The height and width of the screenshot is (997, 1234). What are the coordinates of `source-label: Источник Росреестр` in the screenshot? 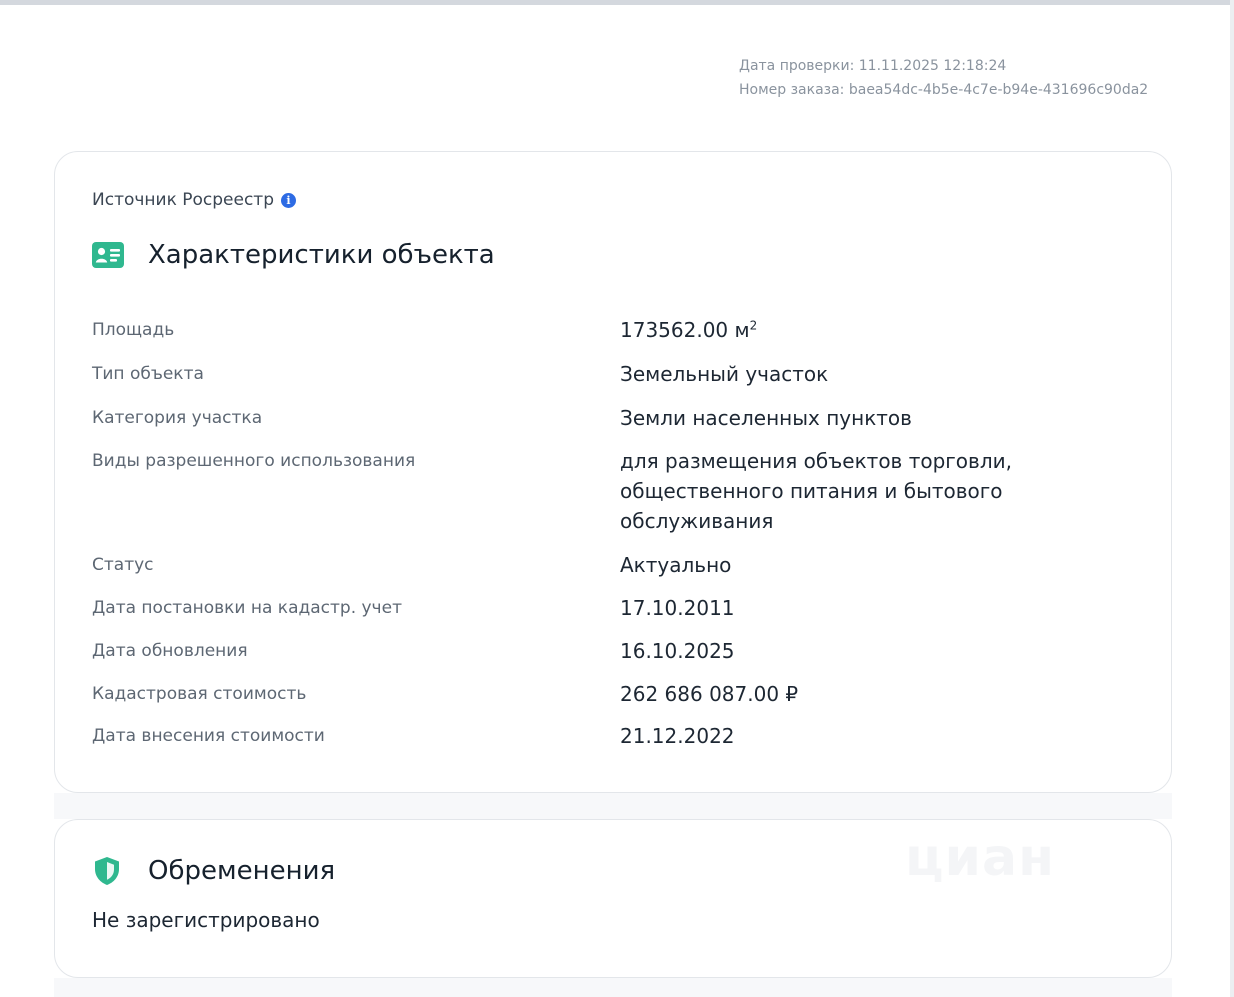 It's located at (183, 200).